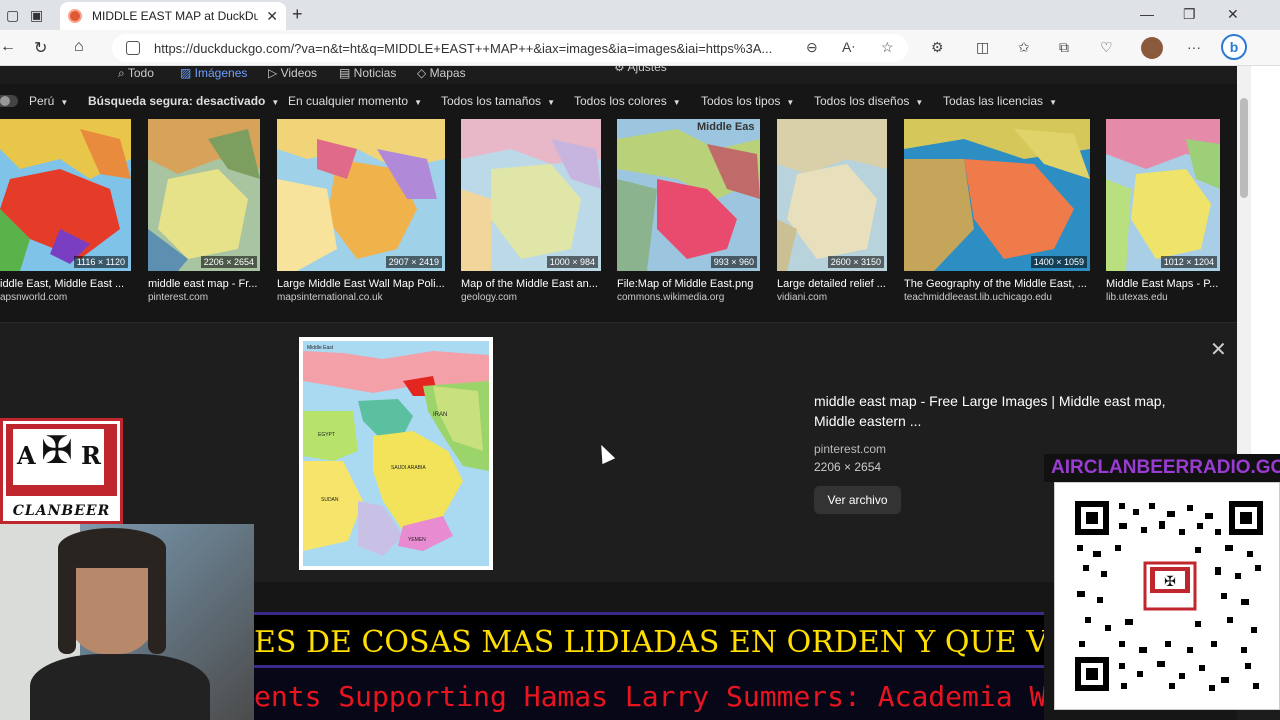 The height and width of the screenshot is (720, 1280). I want to click on read-aloud-icon: Aᐧ, so click(848, 47).